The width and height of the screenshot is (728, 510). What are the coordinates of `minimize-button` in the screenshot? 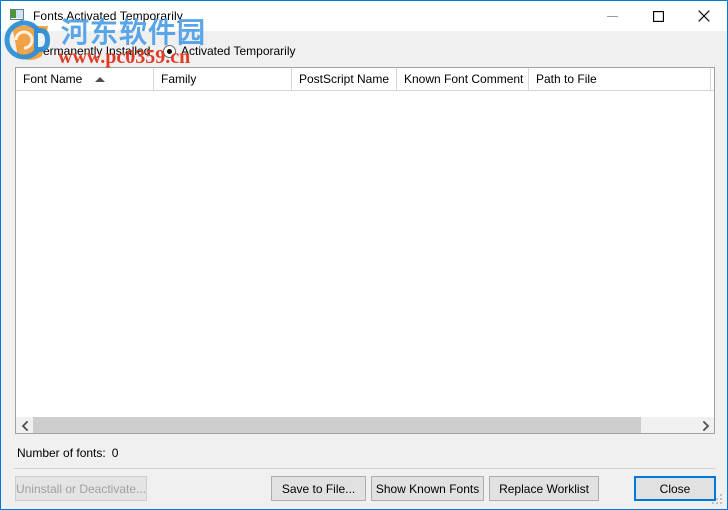 It's located at (612, 16).